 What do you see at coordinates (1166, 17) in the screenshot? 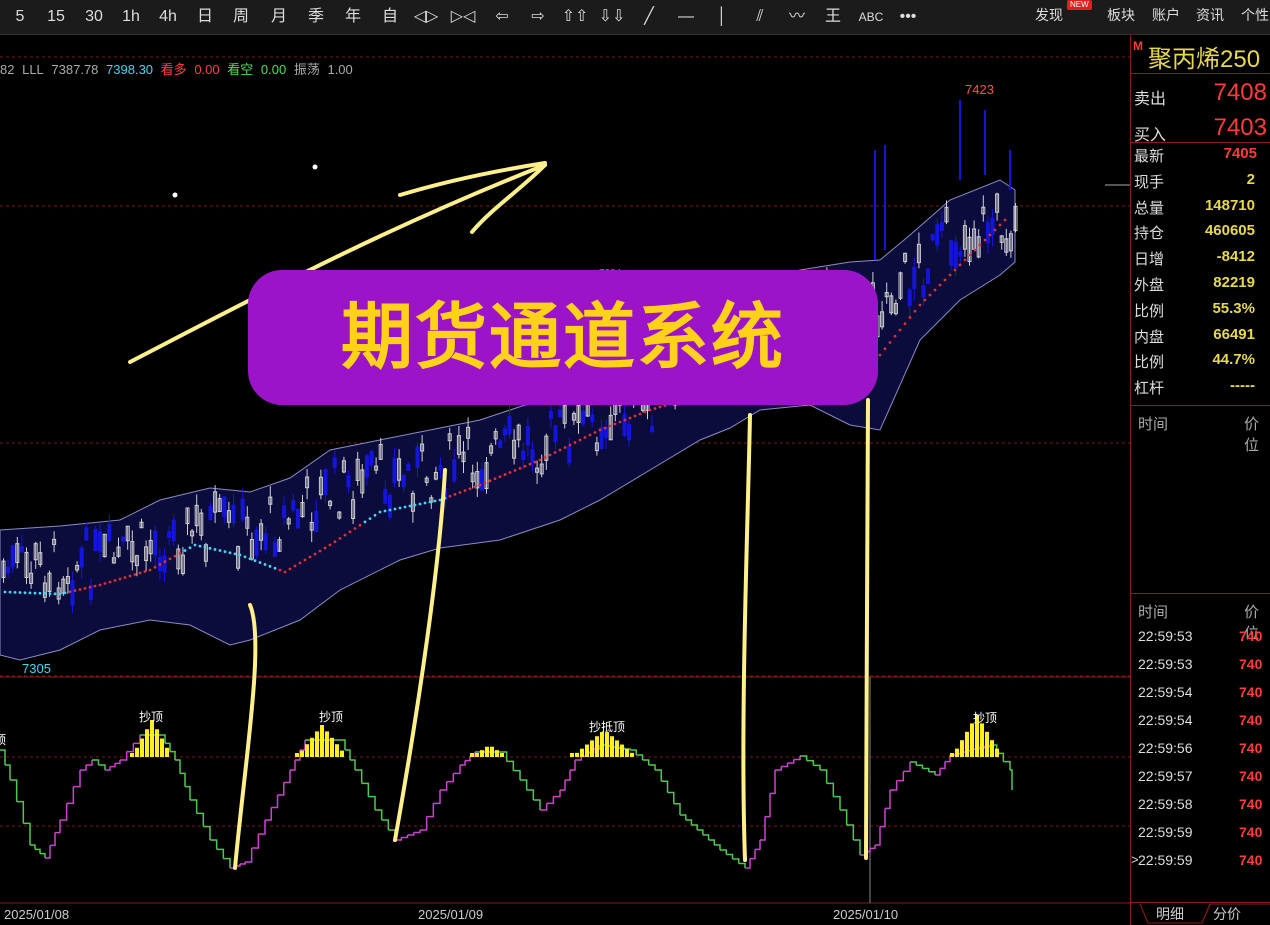
I see `toolbar-right-2: 账户` at bounding box center [1166, 17].